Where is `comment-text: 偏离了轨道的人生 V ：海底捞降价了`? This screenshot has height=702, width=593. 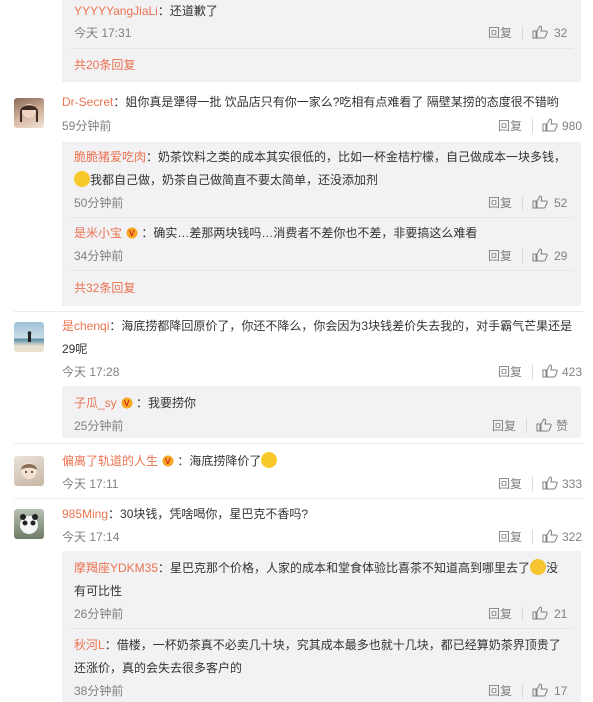
comment-text: 偏离了轨道的人生 V ：海底捞降价了 is located at coordinates (170, 461).